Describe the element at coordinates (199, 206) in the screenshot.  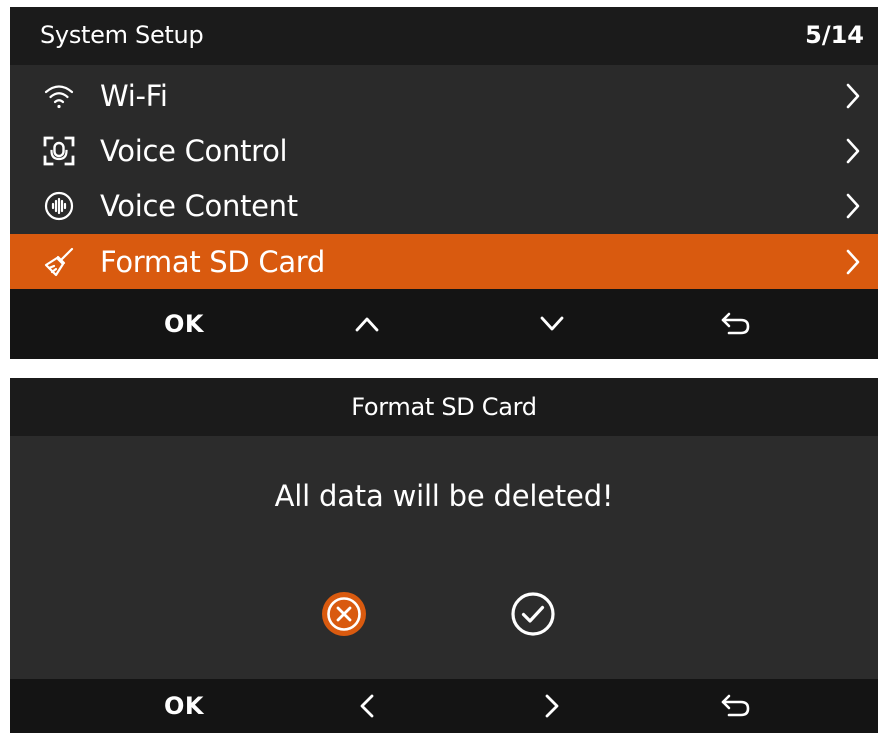
I see `menu-item-label: Voice Content` at that location.